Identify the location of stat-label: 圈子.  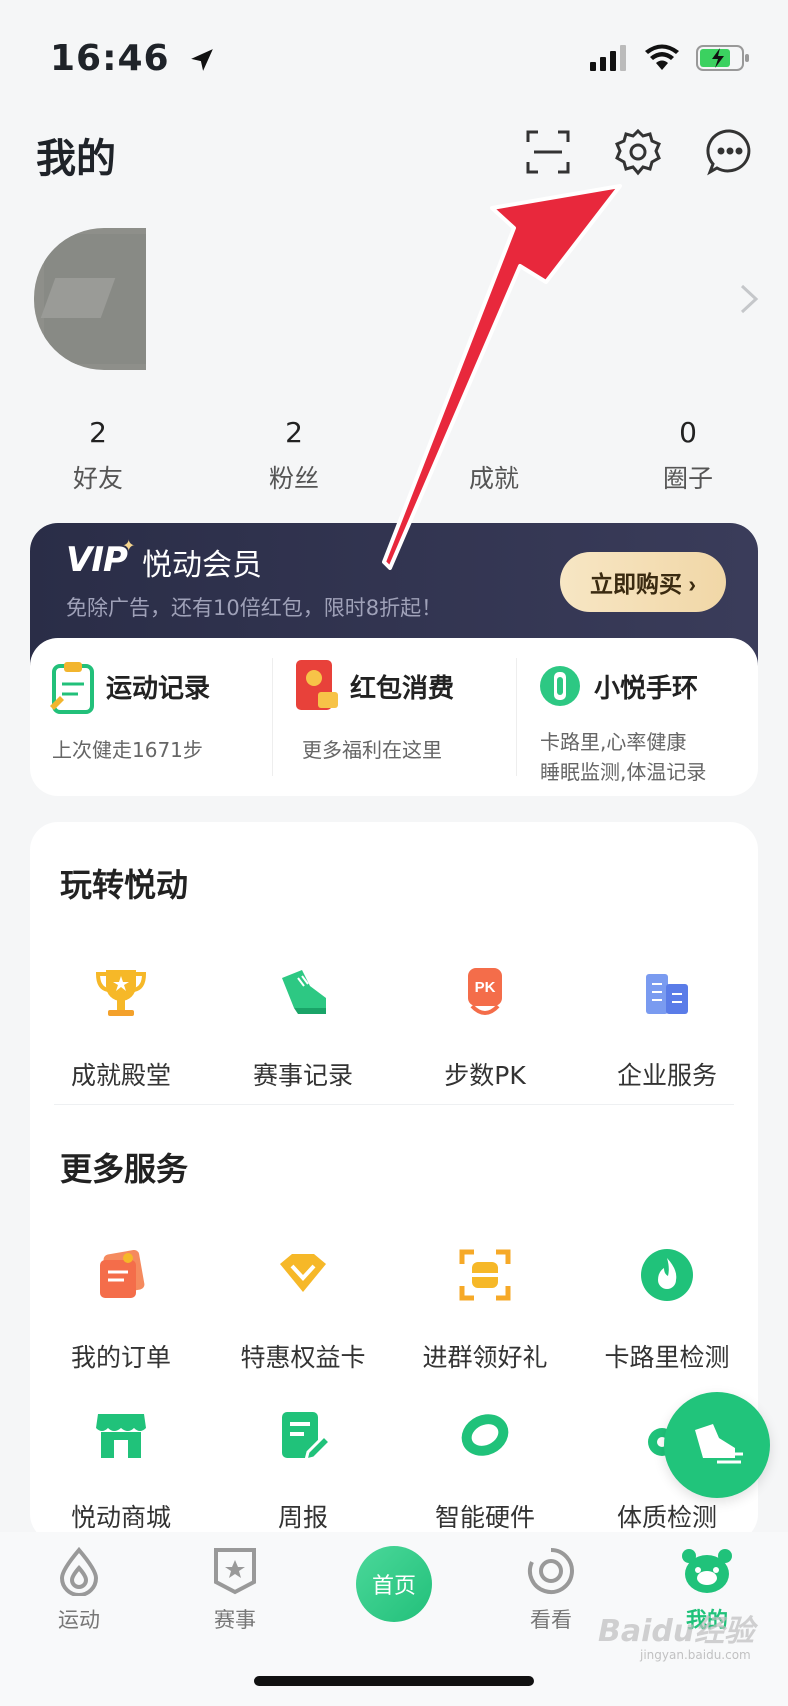
(687, 478).